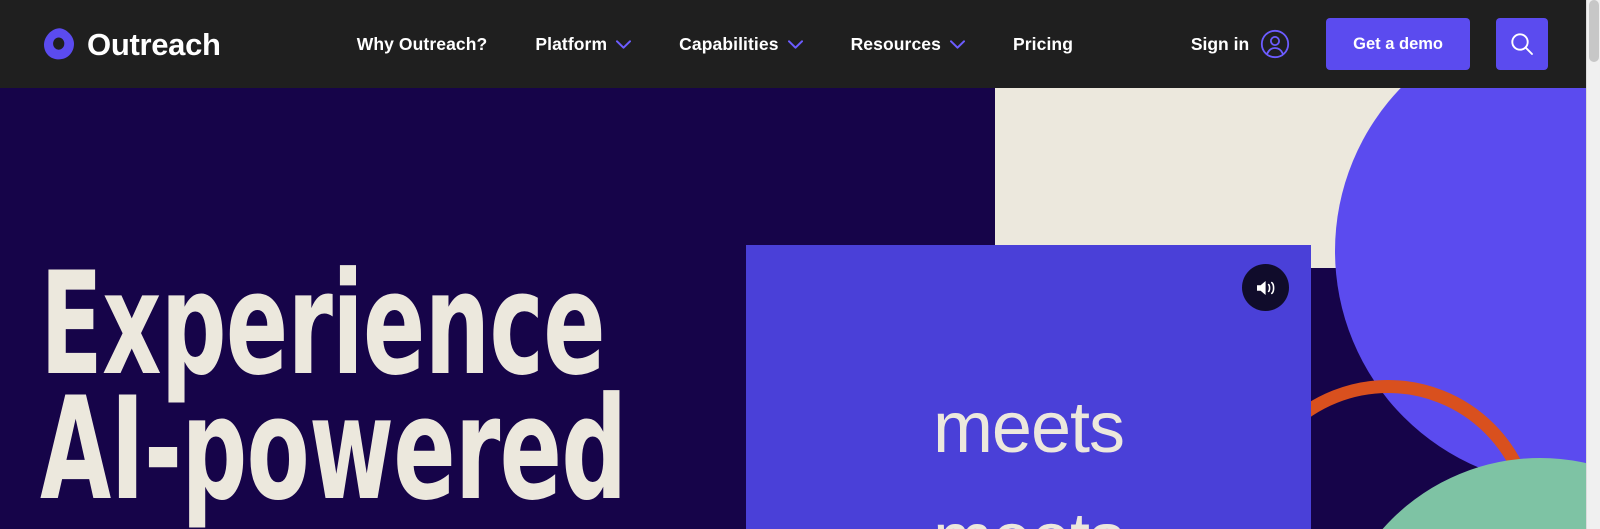 The height and width of the screenshot is (529, 1600). Describe the element at coordinates (895, 43) in the screenshot. I see `nav-item-label: Resources` at that location.